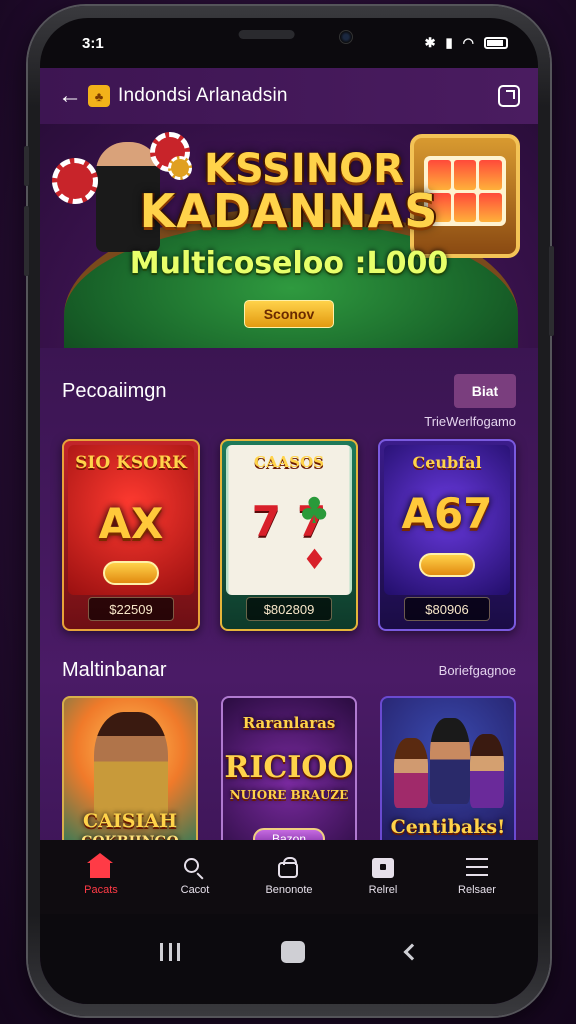  Describe the element at coordinates (93, 43) in the screenshot. I see `status-time: 3:1` at that location.